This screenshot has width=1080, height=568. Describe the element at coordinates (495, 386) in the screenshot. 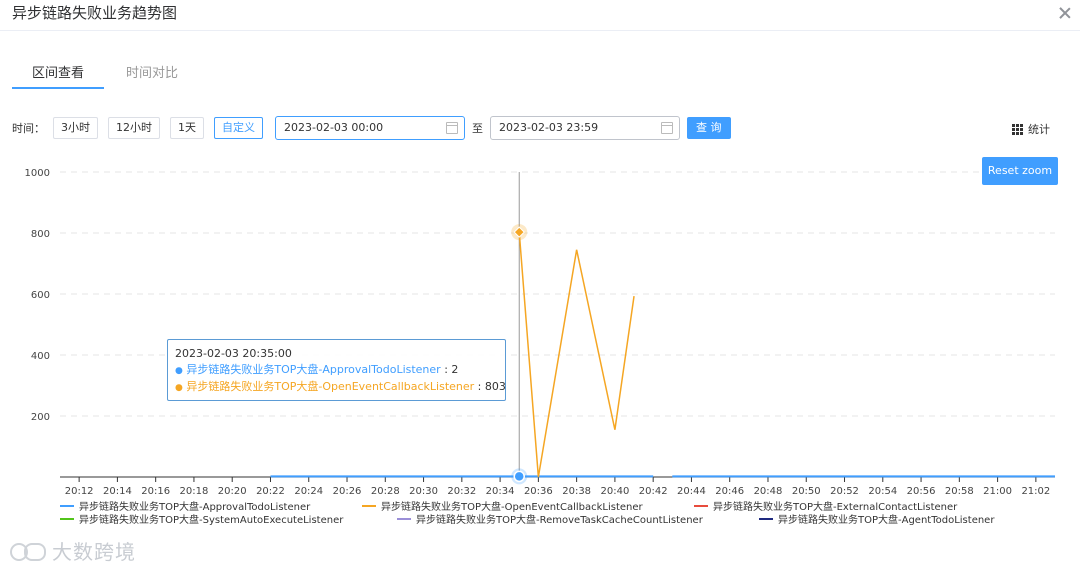

I see `tooltip-value: 803` at that location.